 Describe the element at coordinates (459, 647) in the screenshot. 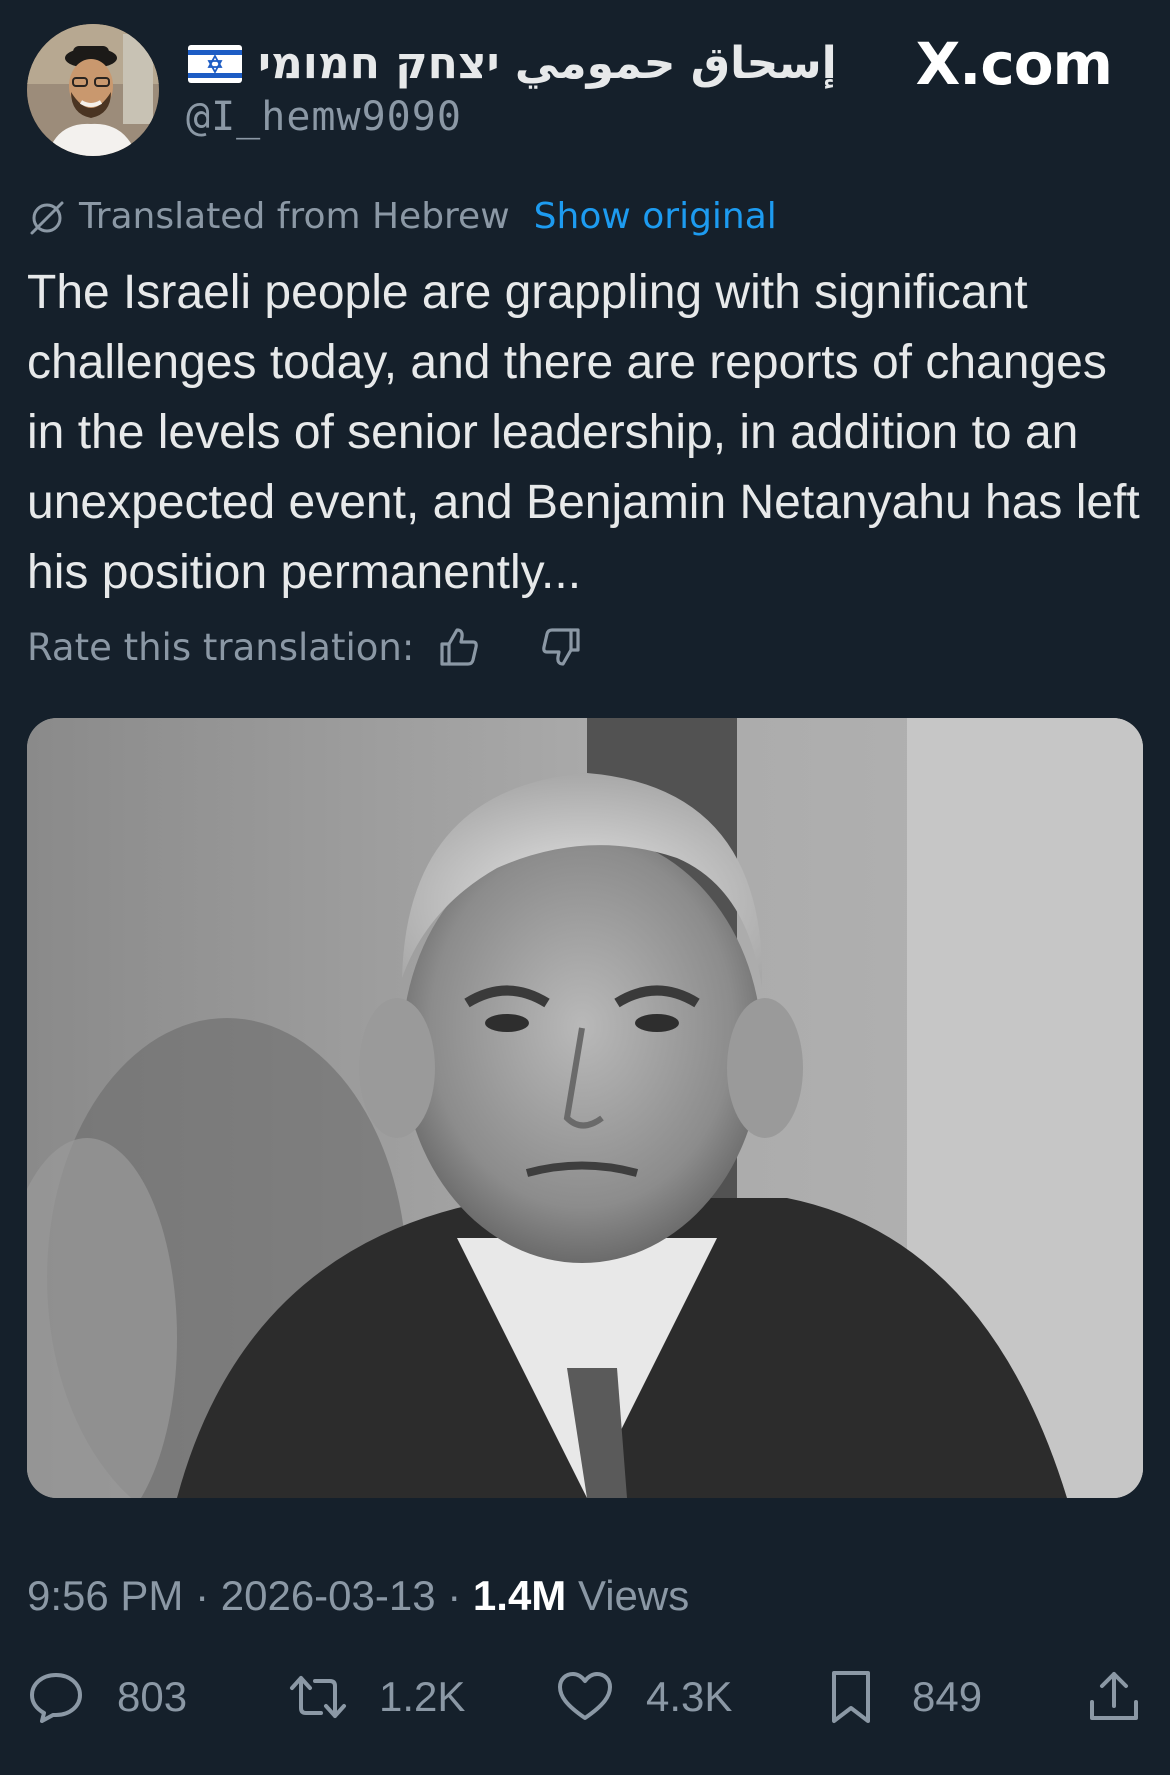

I see `thumbs-up-icon` at that location.